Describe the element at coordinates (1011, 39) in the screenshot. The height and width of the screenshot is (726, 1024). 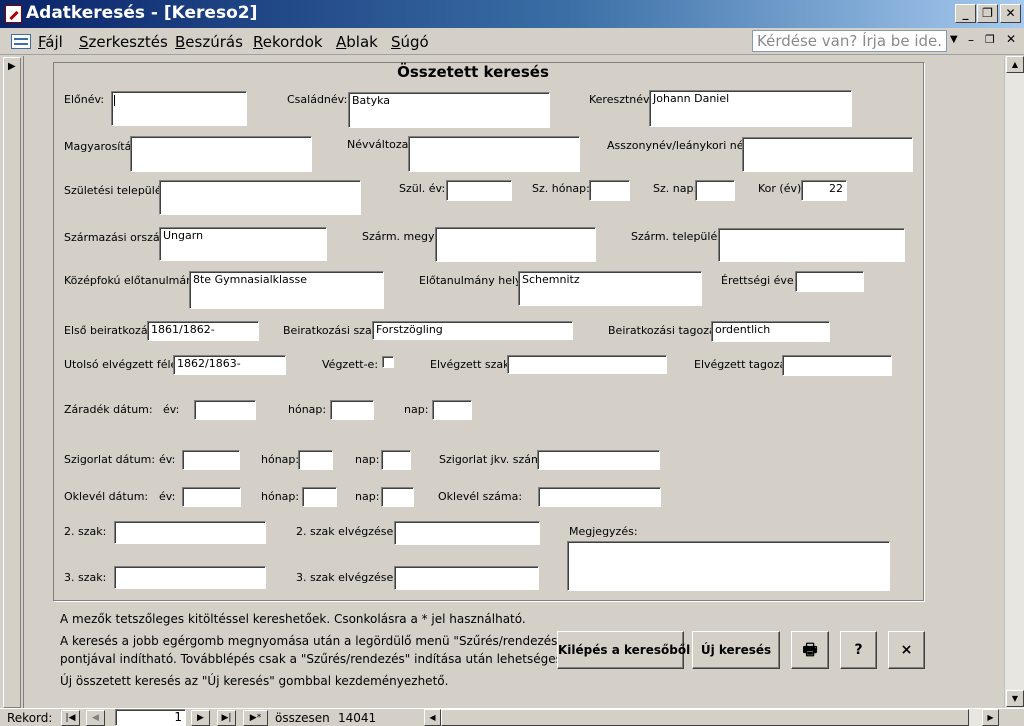
I see `doc-close-button: ✕` at that location.